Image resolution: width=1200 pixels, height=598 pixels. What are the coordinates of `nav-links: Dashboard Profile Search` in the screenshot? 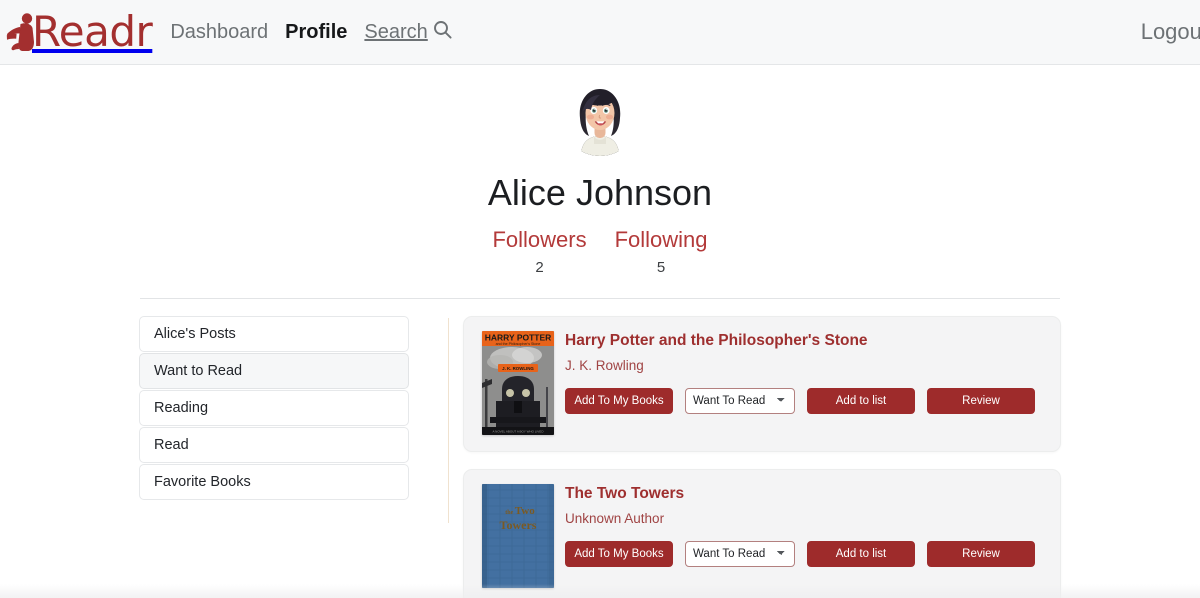 It's located at (311, 32).